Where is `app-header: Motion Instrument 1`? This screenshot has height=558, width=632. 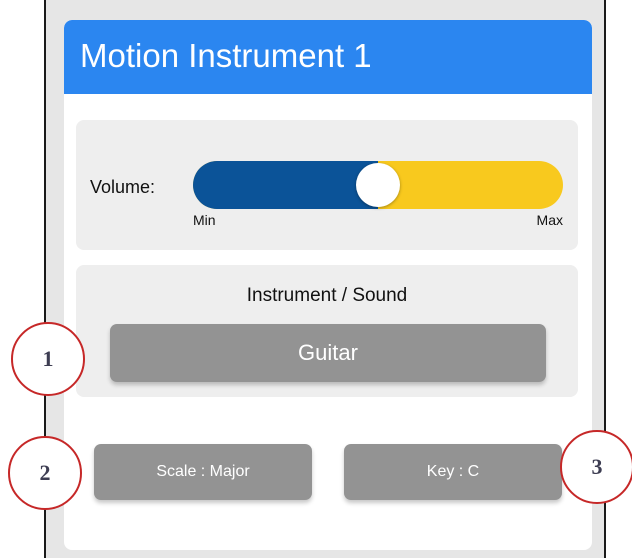 app-header: Motion Instrument 1 is located at coordinates (328, 57).